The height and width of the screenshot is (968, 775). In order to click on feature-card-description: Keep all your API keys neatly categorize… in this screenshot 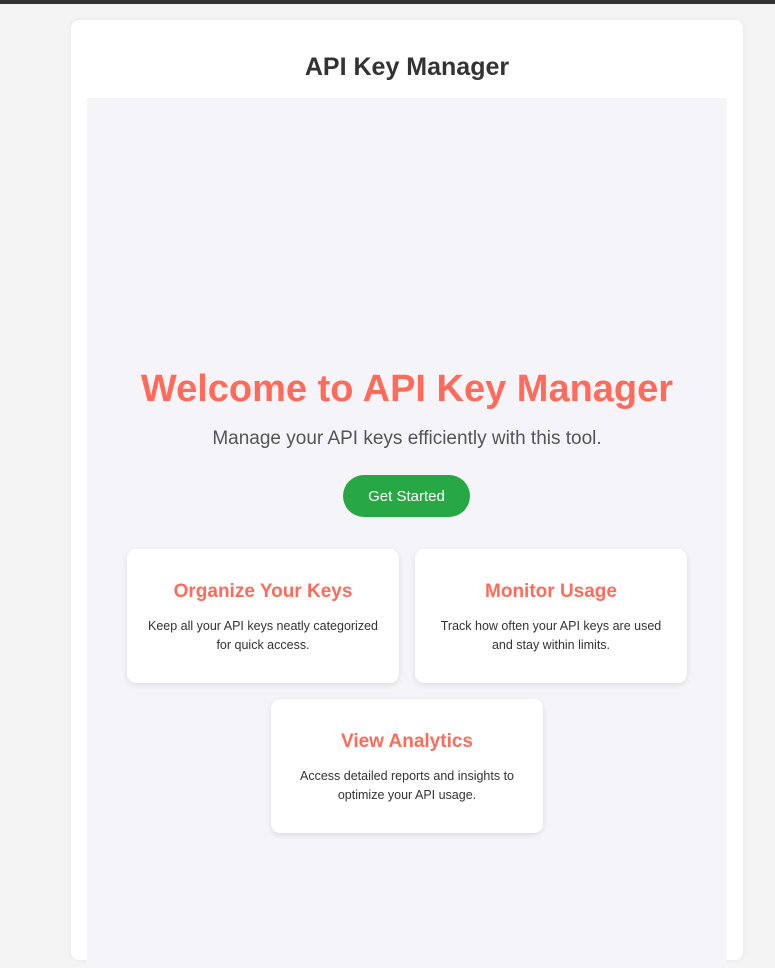, I will do `click(263, 635)`.